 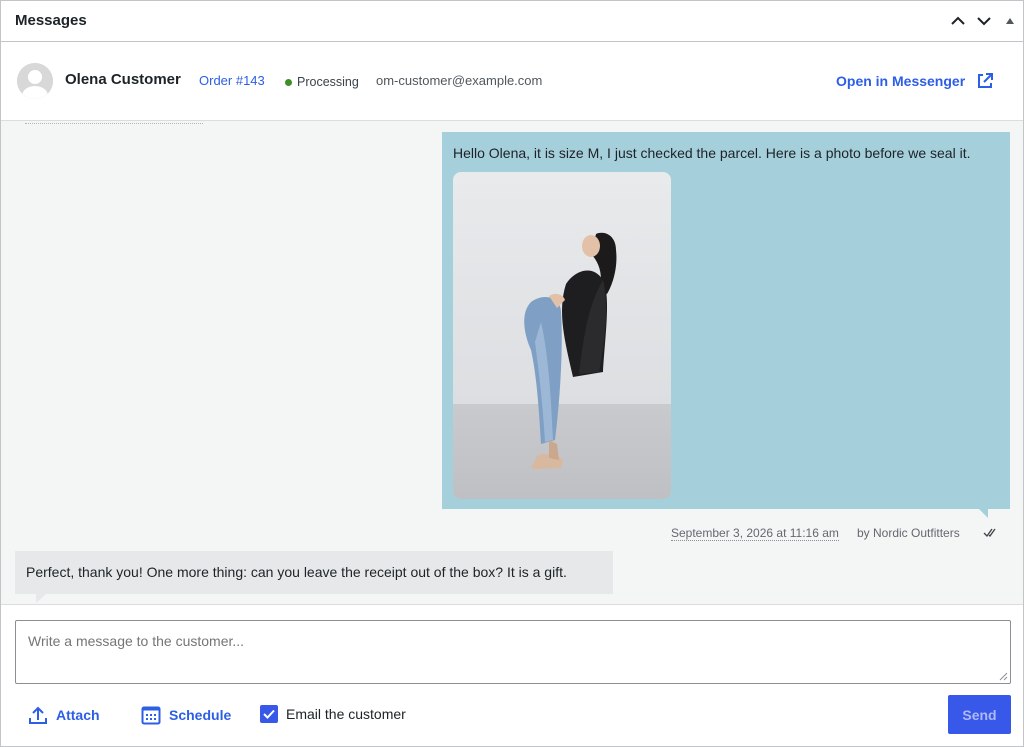 What do you see at coordinates (1003, 676) in the screenshot?
I see `resize-handle-icon` at bounding box center [1003, 676].